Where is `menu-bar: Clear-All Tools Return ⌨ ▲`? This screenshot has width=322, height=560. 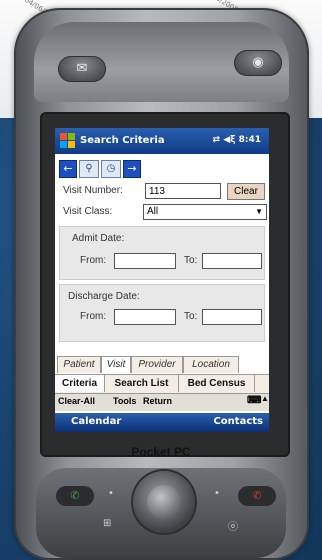
menu-bar: Clear-All Tools Return ⌨ ▲ is located at coordinates (162, 402).